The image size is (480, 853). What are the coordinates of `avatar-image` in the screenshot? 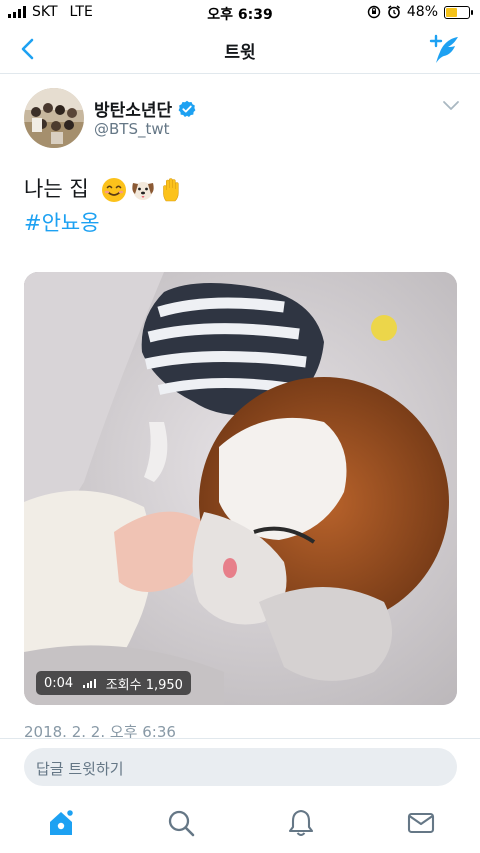 It's located at (54, 118).